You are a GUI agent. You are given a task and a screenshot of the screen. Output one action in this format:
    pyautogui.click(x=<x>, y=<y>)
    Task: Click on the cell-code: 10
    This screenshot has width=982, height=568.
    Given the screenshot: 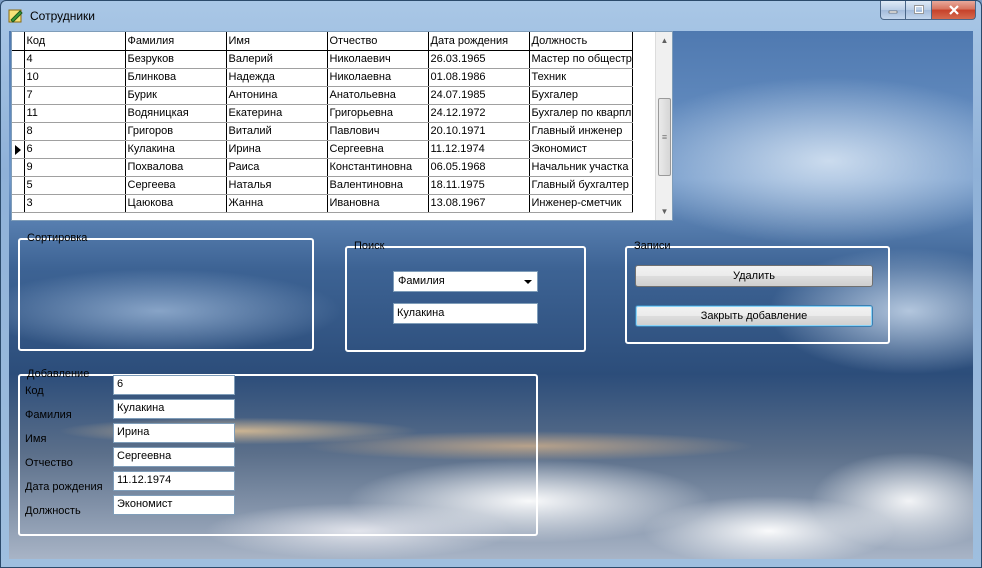 What is the action you would take?
    pyautogui.click(x=75, y=77)
    